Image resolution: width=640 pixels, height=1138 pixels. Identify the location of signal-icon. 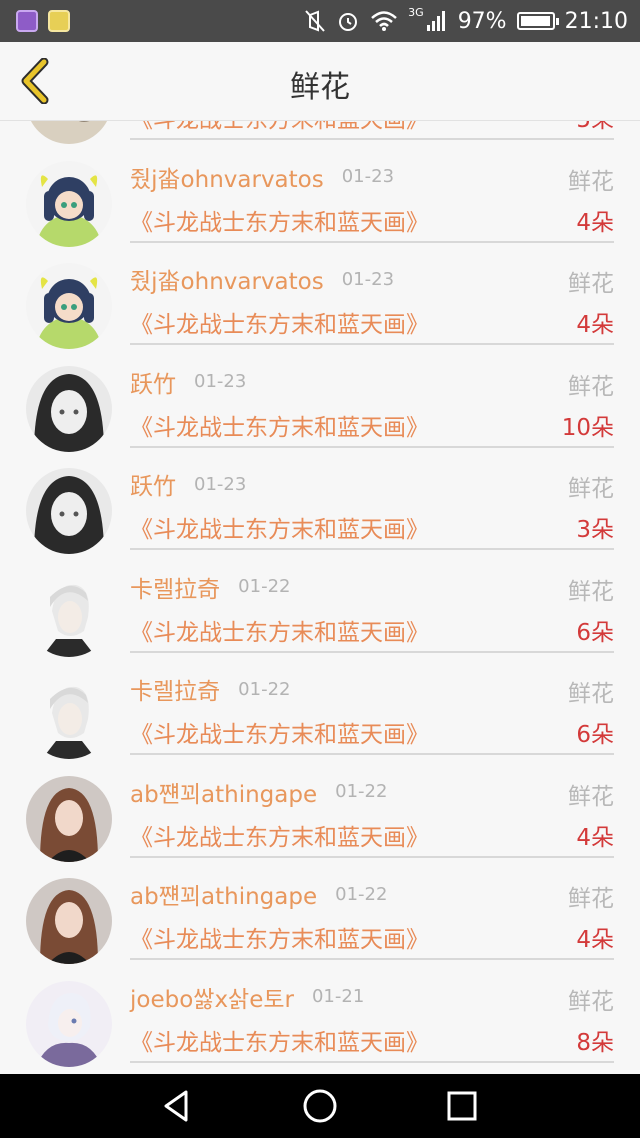
(437, 21).